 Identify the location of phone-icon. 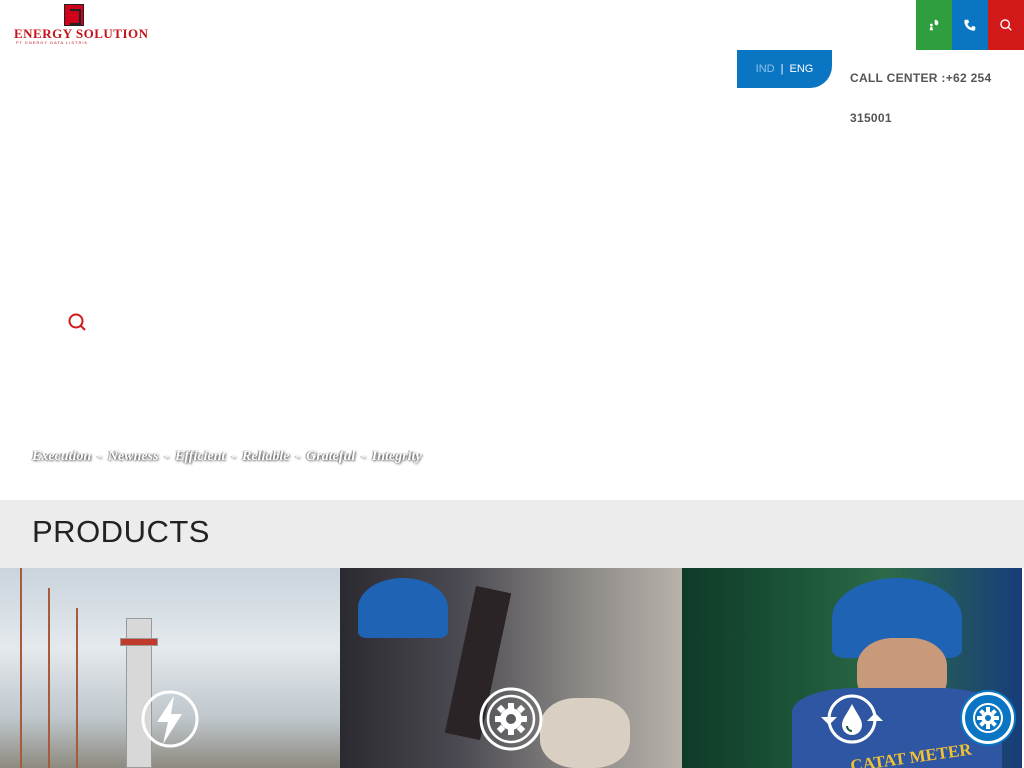
(970, 25).